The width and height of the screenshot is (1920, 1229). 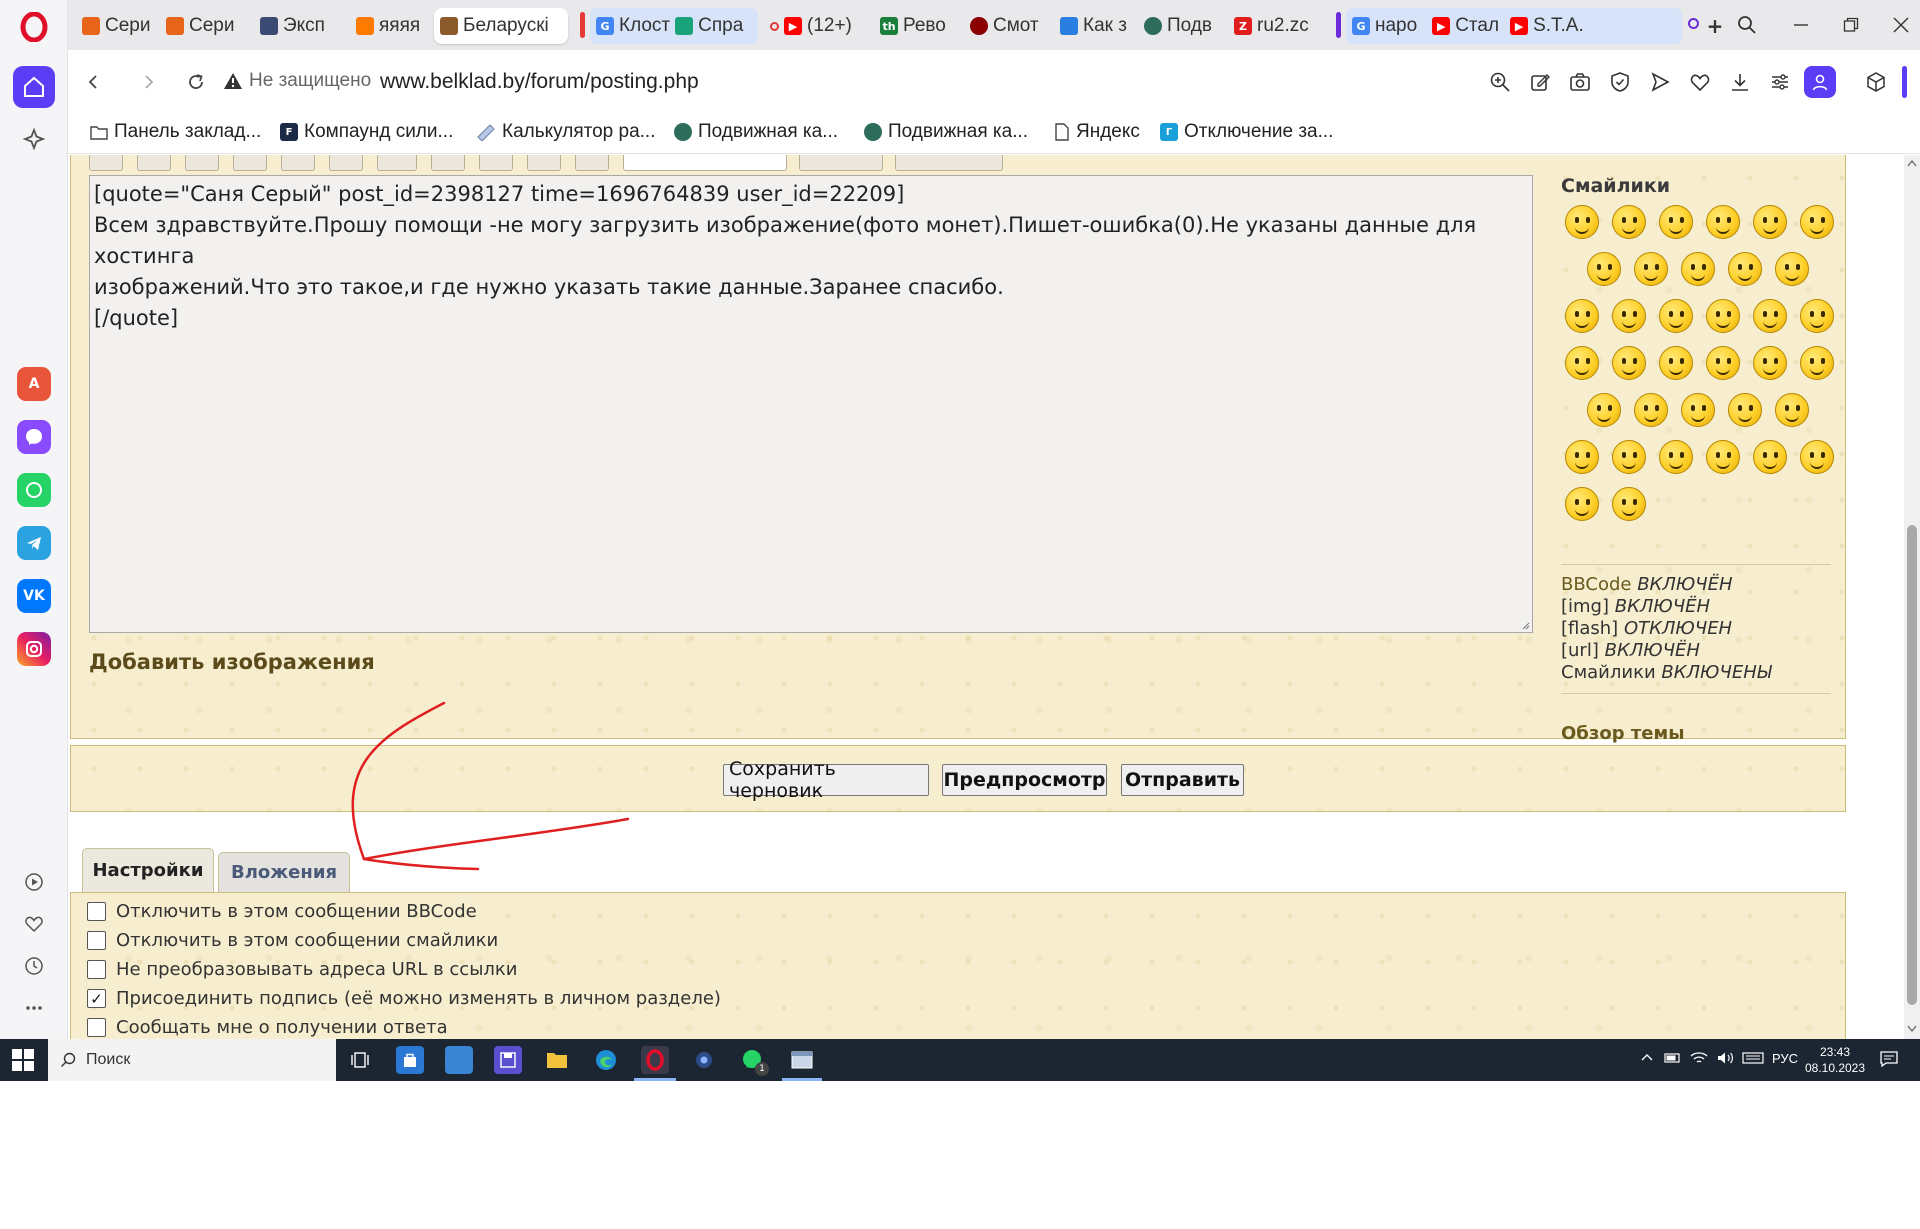 I want to click on taskbar-search: Поиск, so click(x=192, y=1060).